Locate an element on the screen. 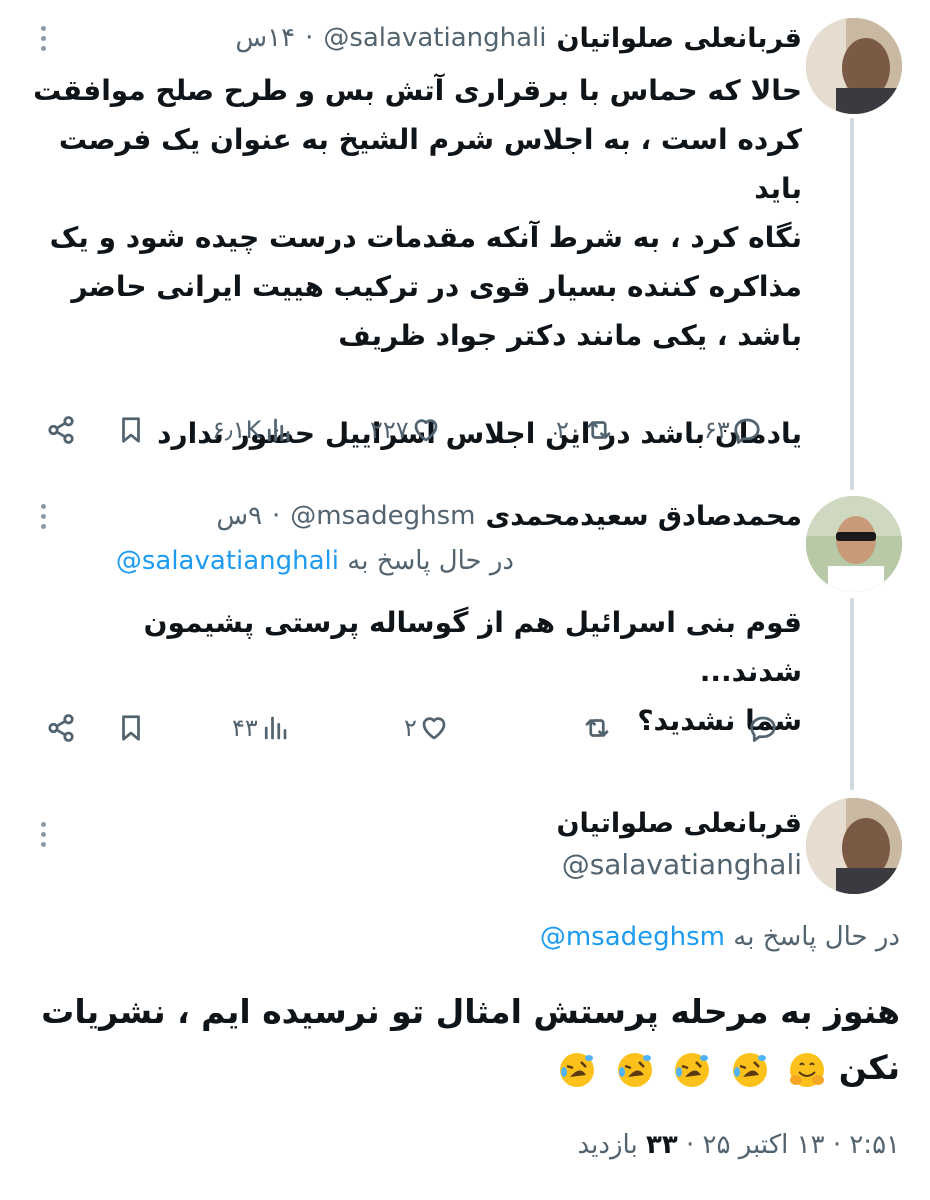 This screenshot has height=1200, width=930. tweet-actions: ۴۳ ۲ is located at coordinates (420, 728).